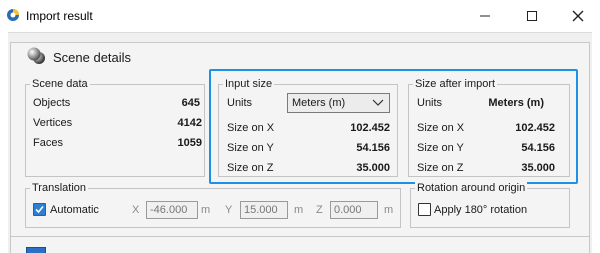  Describe the element at coordinates (206, 210) in the screenshot. I see `x-unit-label: m` at that location.